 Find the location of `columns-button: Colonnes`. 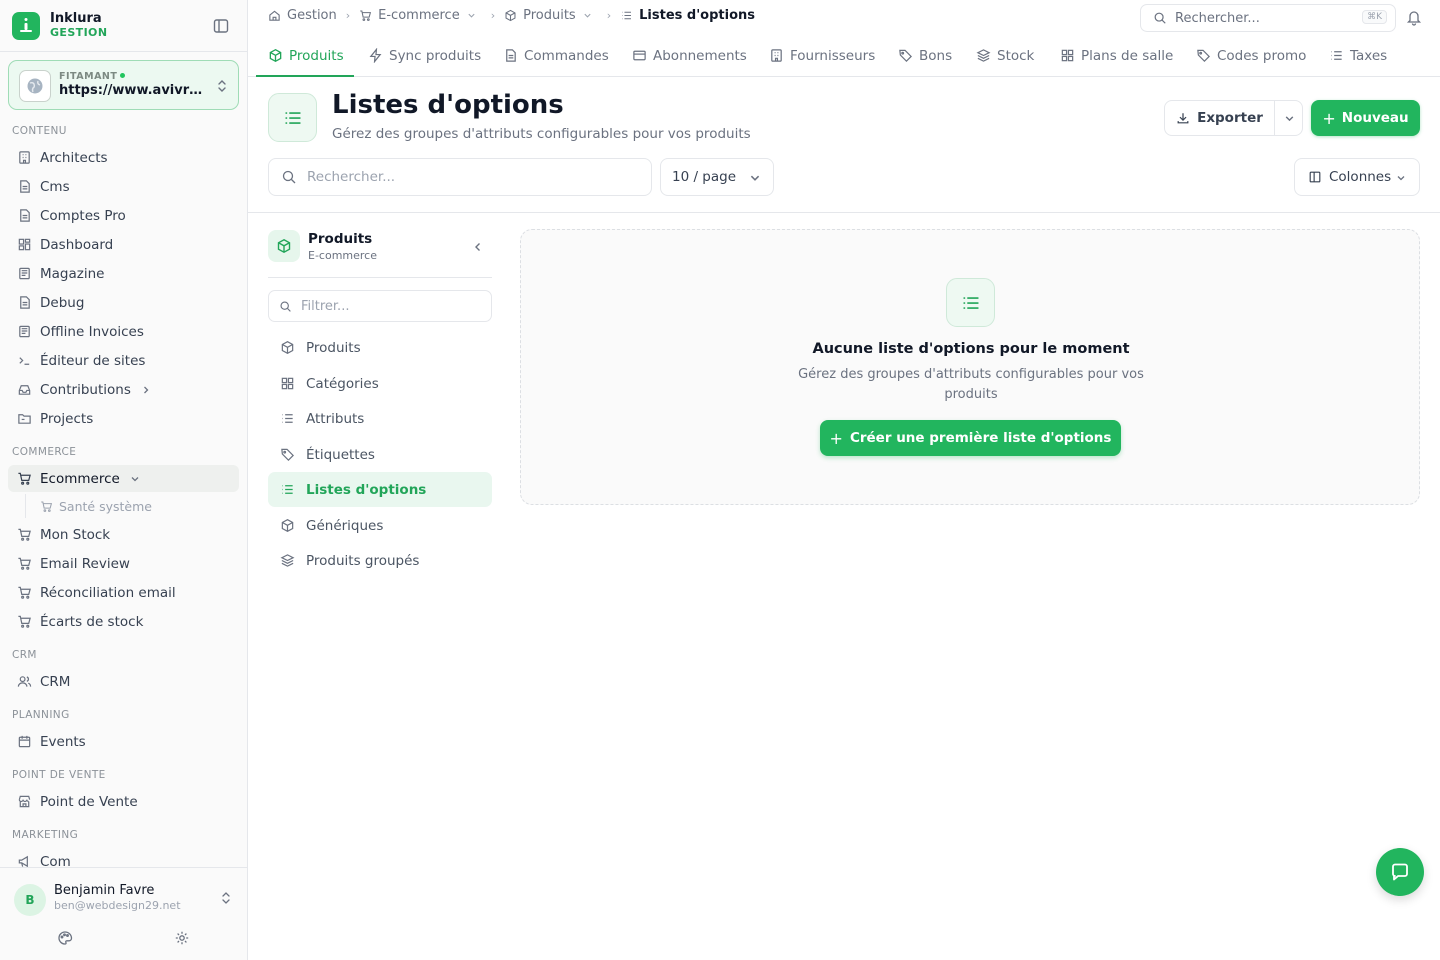

columns-button: Colonnes is located at coordinates (1357, 177).